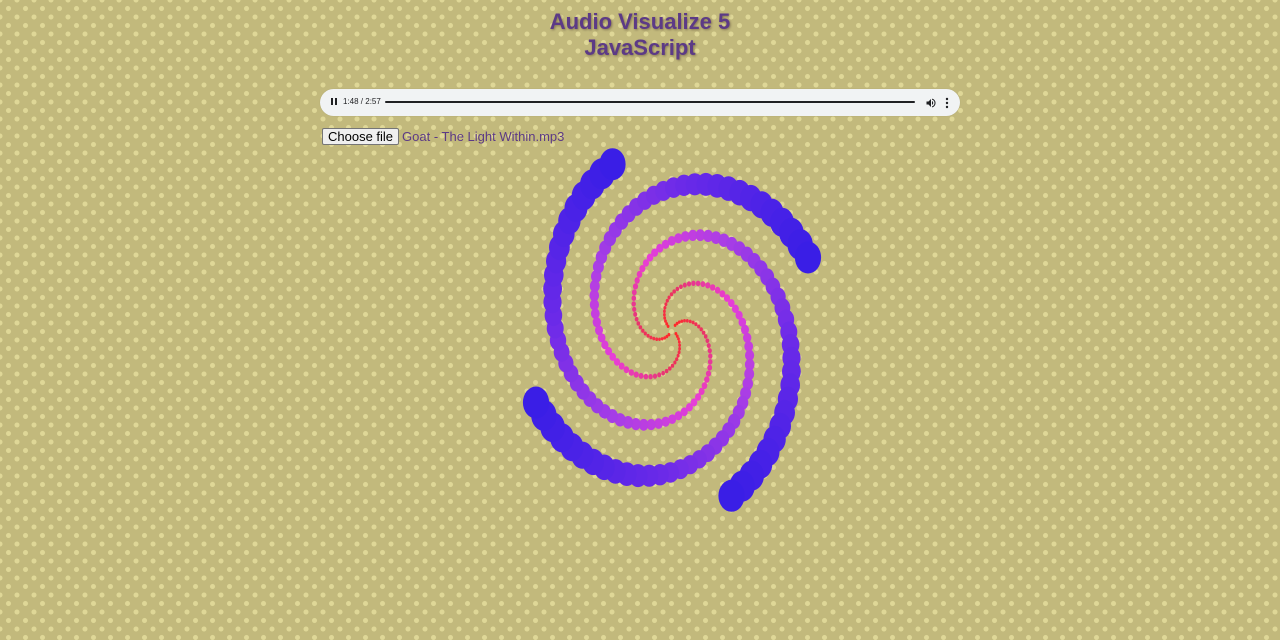  Describe the element at coordinates (672, 330) in the screenshot. I see `audio-visualizer-canvas` at that location.